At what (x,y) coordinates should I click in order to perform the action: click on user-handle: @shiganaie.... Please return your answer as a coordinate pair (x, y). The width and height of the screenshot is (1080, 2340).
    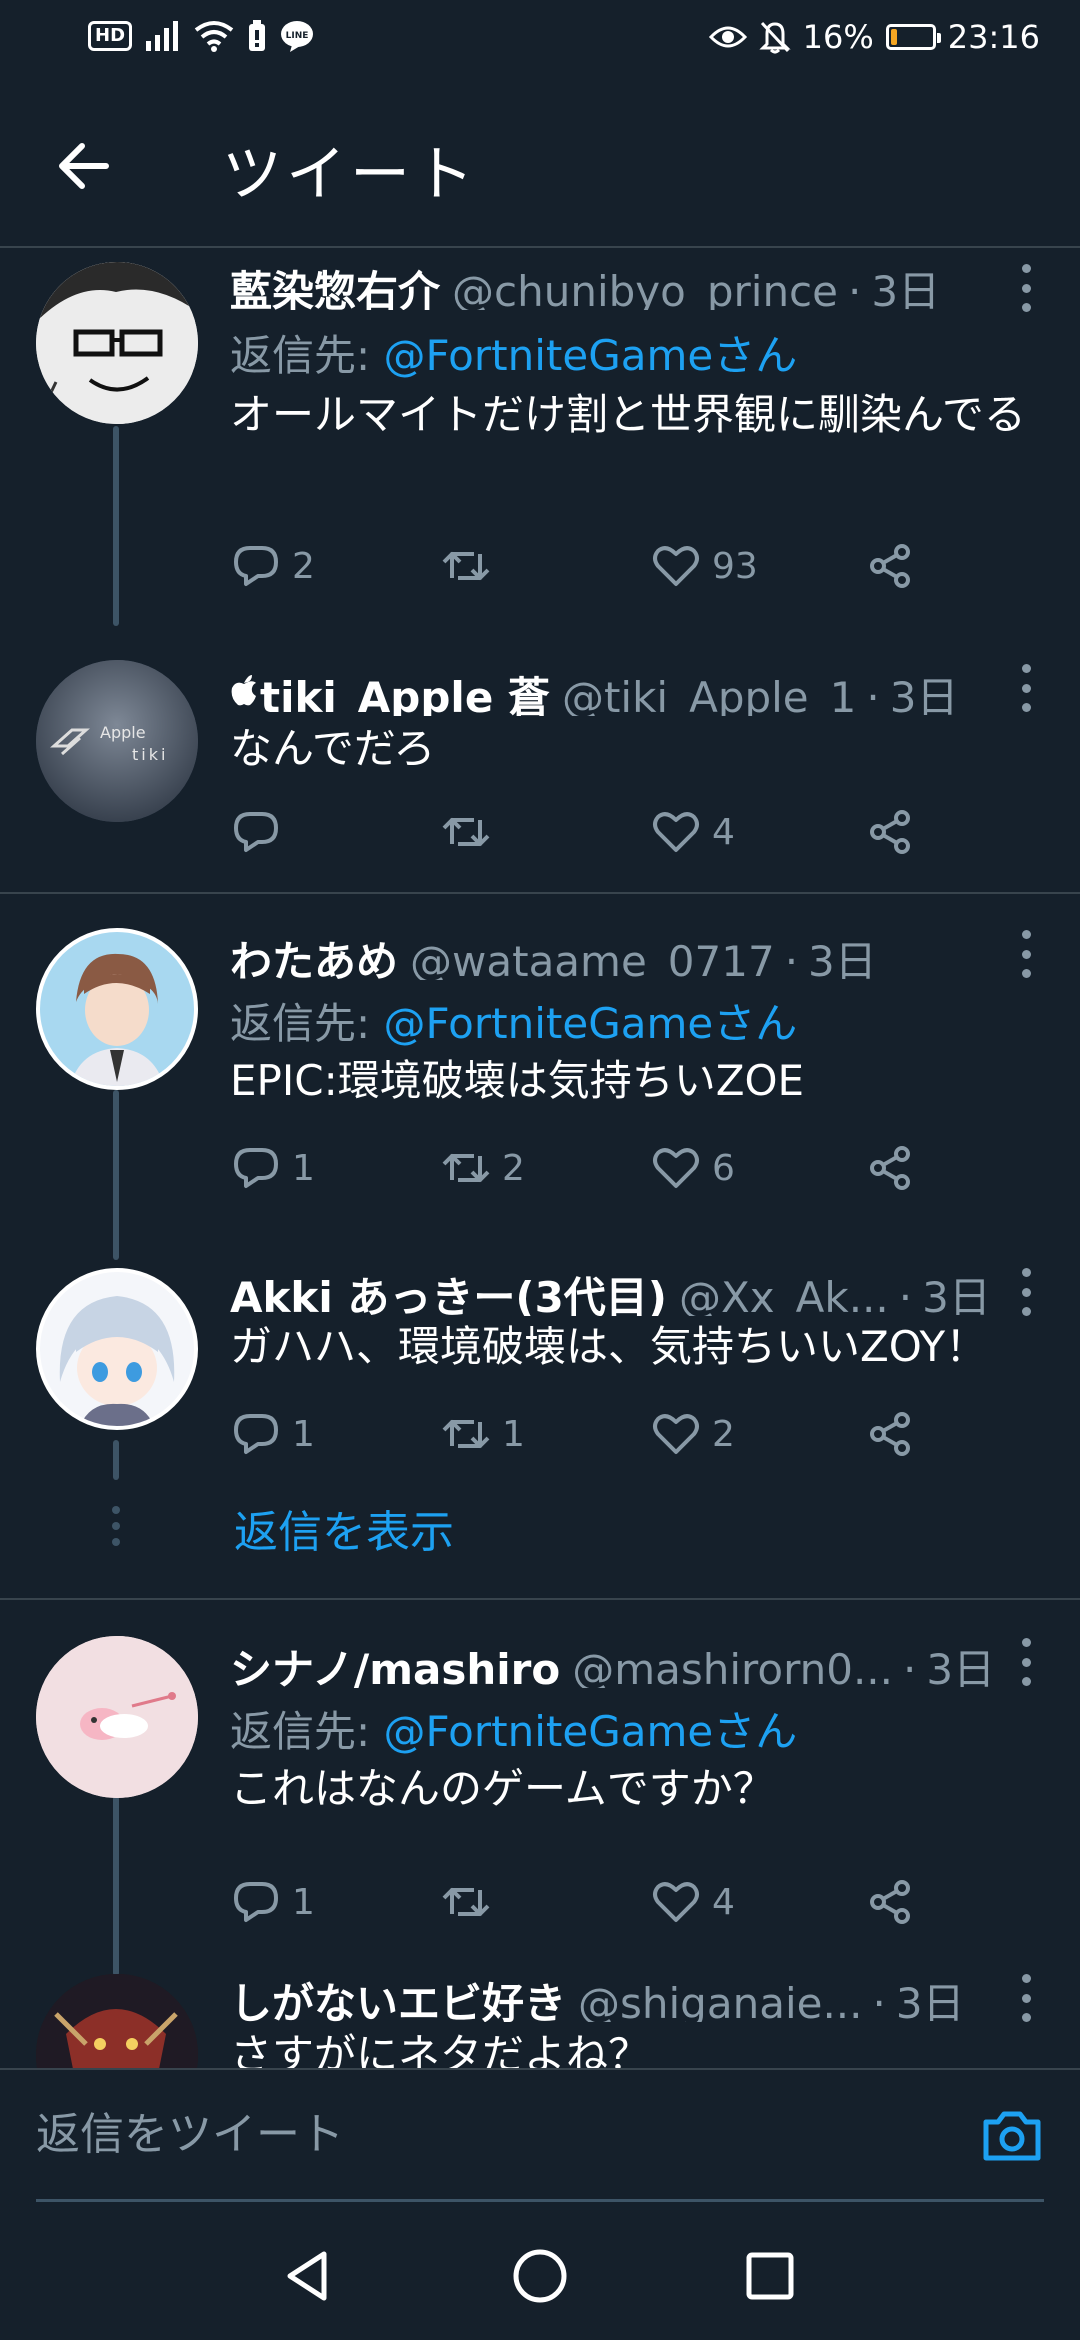
    Looking at the image, I should click on (720, 2000).